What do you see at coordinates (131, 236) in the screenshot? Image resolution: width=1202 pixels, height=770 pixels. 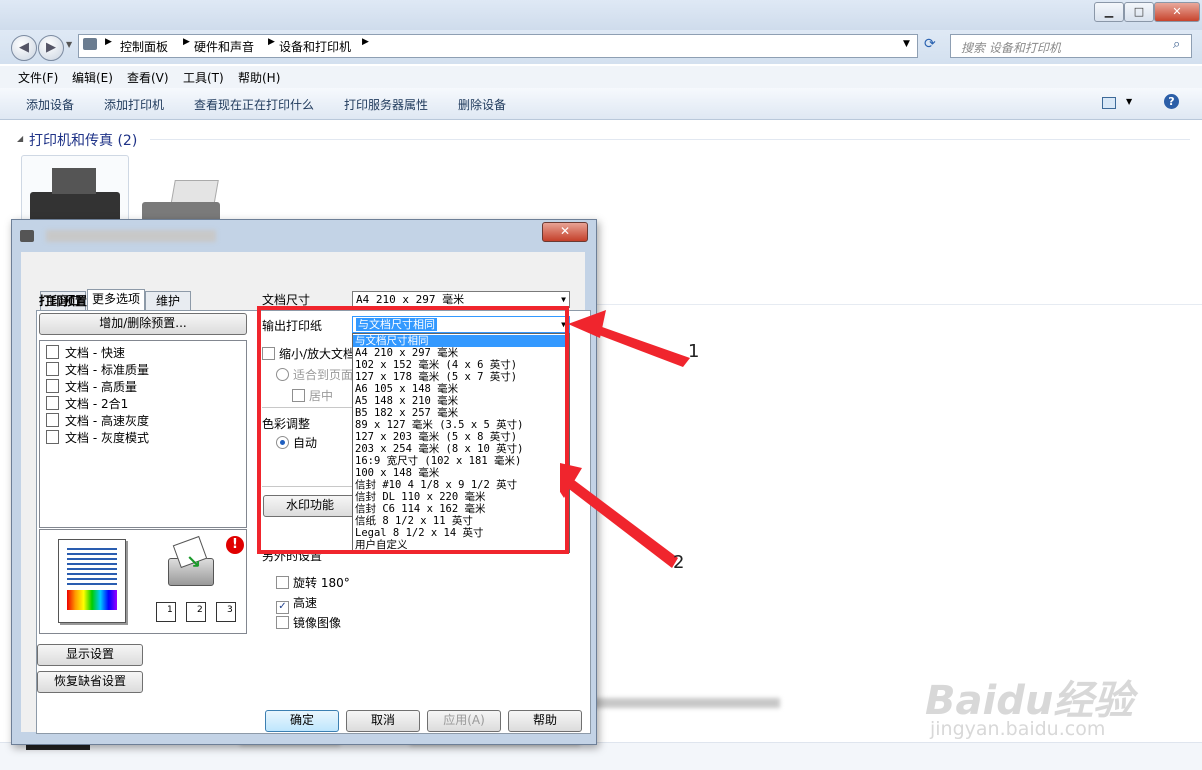 I see `blurred-dialog-title` at bounding box center [131, 236].